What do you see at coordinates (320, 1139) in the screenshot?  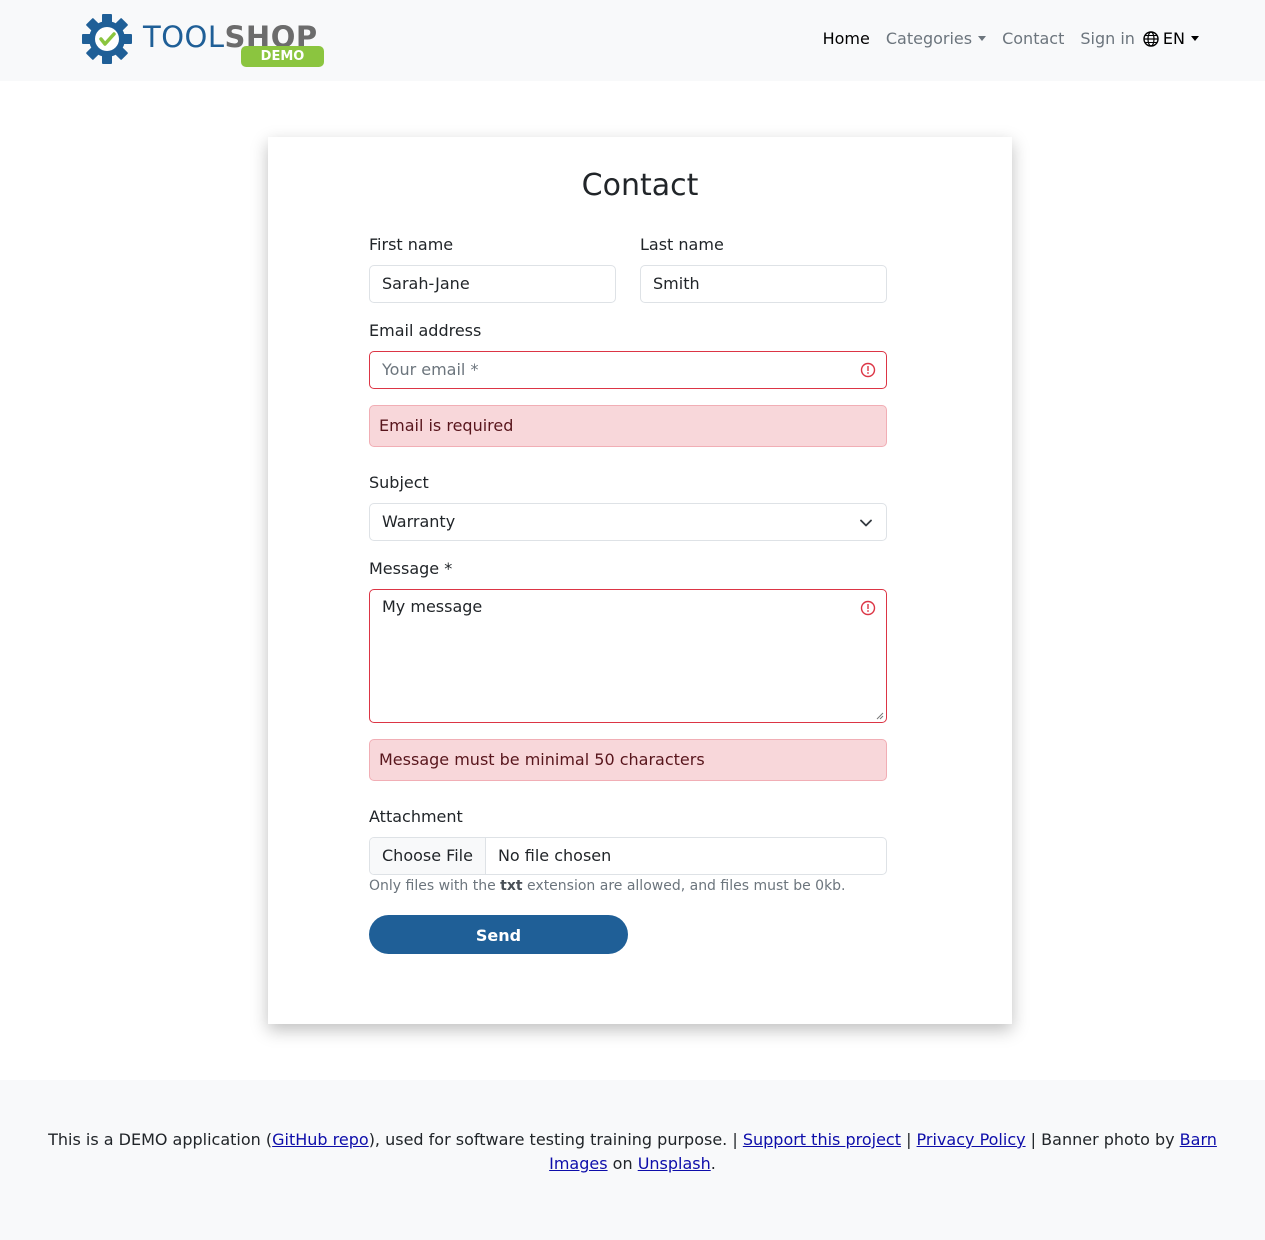 I see `github-repo-link: GitHub repo` at bounding box center [320, 1139].